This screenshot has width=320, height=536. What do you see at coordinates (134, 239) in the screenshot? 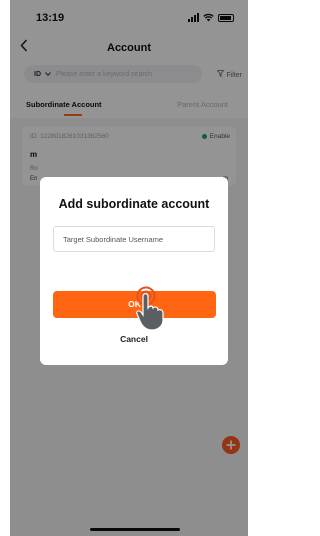
I see `target-username-input` at bounding box center [134, 239].